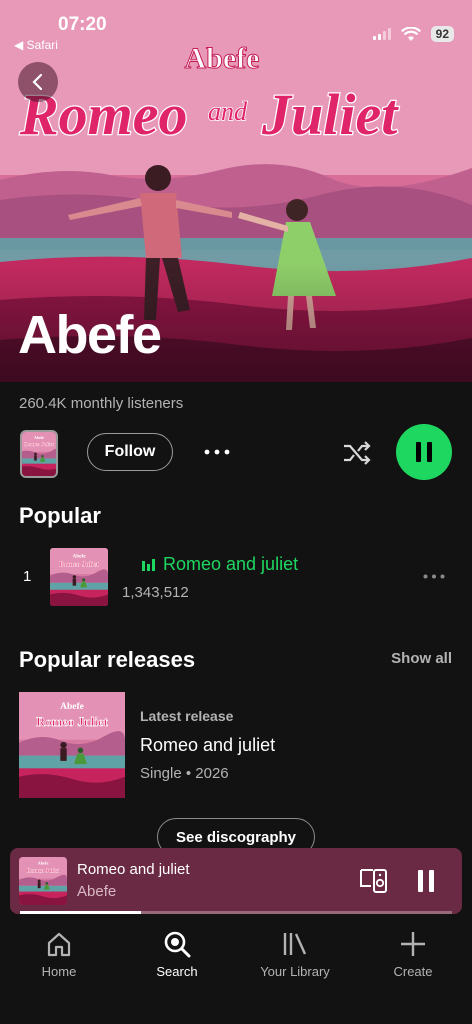 The width and height of the screenshot is (472, 1024). I want to click on home-icon, so click(59, 944).